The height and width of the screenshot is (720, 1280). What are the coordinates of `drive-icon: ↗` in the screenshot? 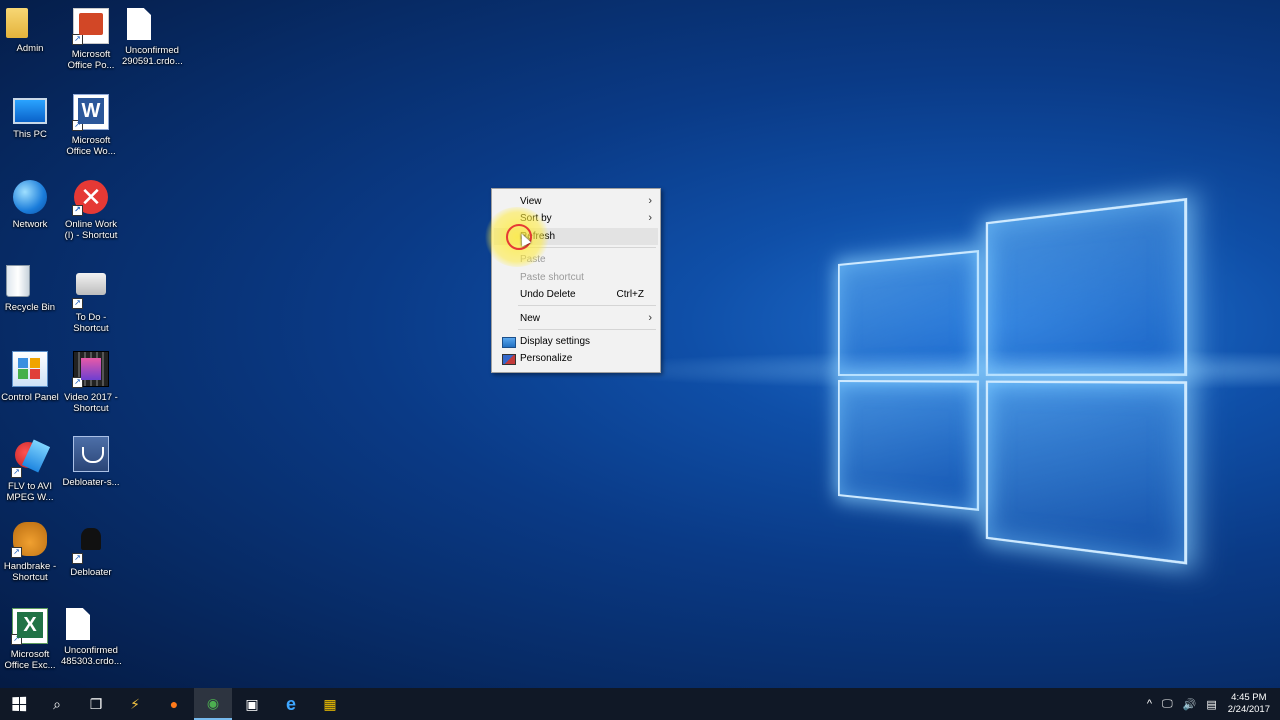 It's located at (90, 291).